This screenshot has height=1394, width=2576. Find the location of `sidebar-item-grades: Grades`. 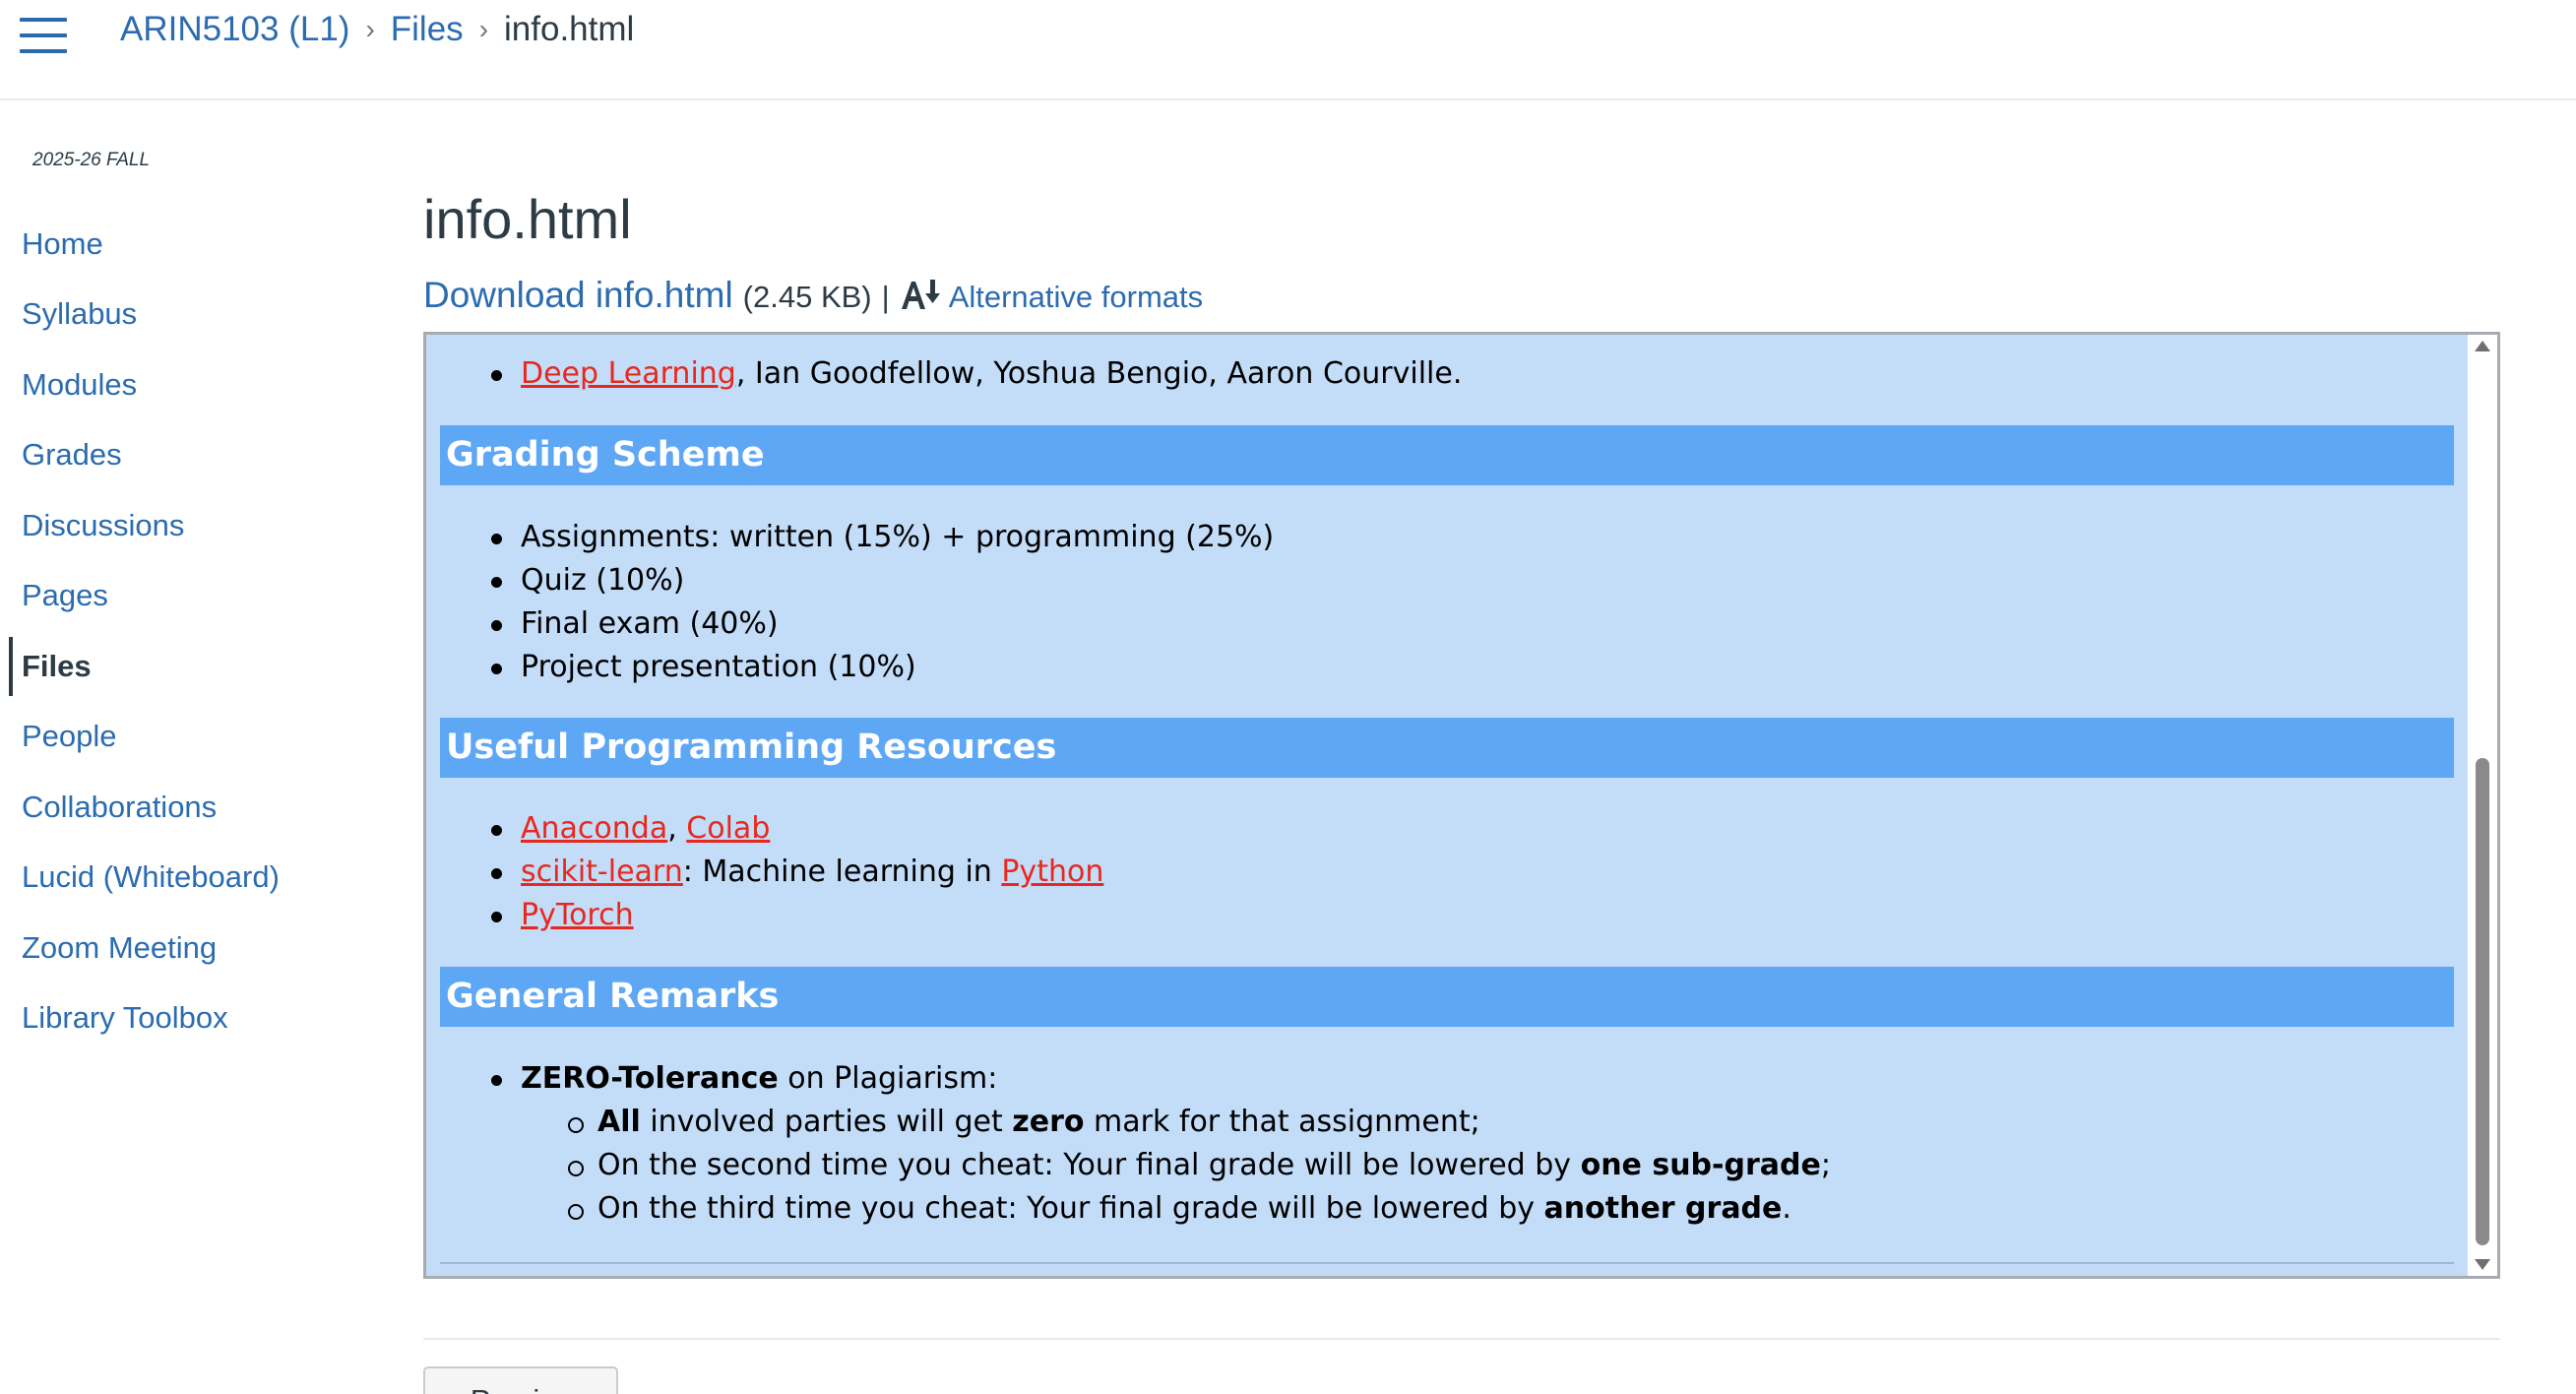

sidebar-item-grades: Grades is located at coordinates (187, 456).